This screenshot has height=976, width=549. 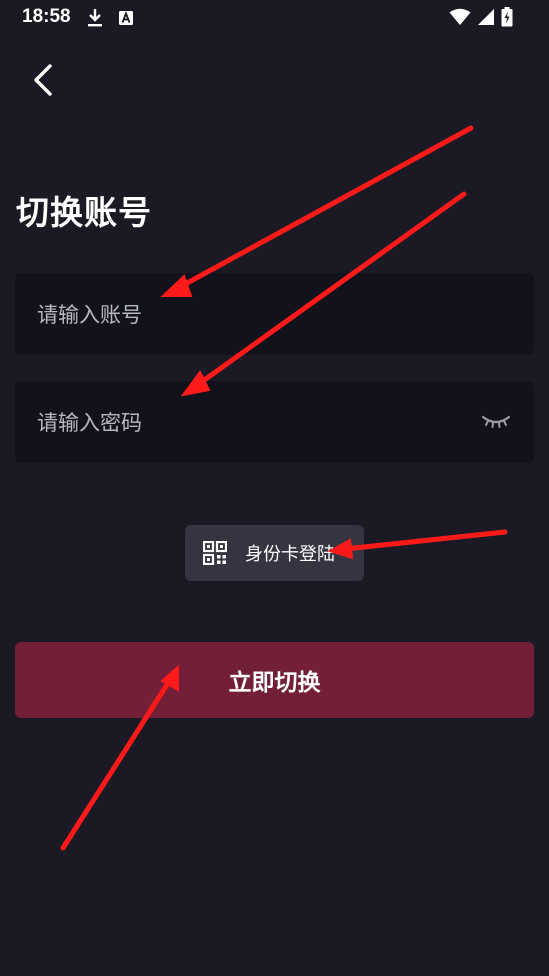 What do you see at coordinates (486, 19) in the screenshot?
I see `signal-icon` at bounding box center [486, 19].